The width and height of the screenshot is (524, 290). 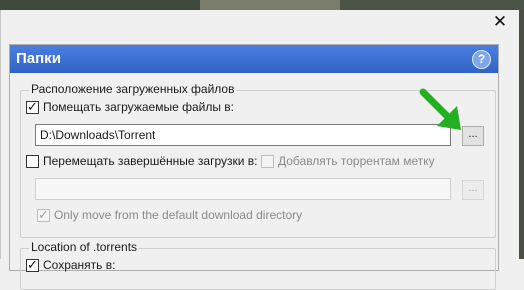 What do you see at coordinates (356, 161) in the screenshot?
I see `add-label-label: Добавлять торрентам метку` at bounding box center [356, 161].